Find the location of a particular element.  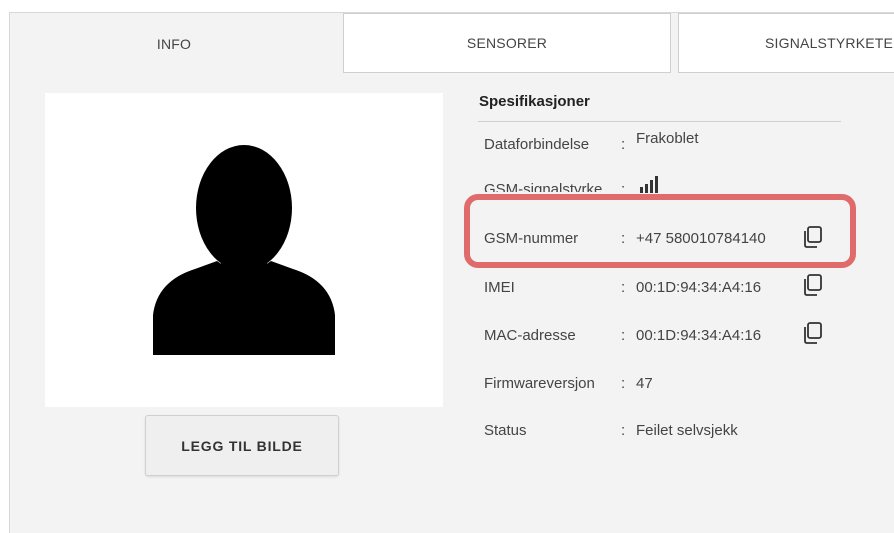

spec-value-imei: 00:1D:94:34:A4:16 is located at coordinates (699, 287).